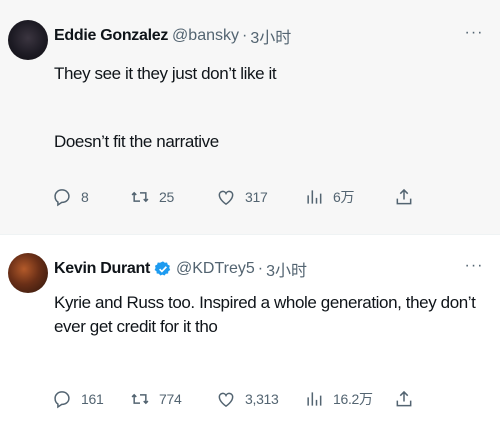 Image resolution: width=500 pixels, height=440 pixels. I want to click on reply-button: 8, so click(70, 197).